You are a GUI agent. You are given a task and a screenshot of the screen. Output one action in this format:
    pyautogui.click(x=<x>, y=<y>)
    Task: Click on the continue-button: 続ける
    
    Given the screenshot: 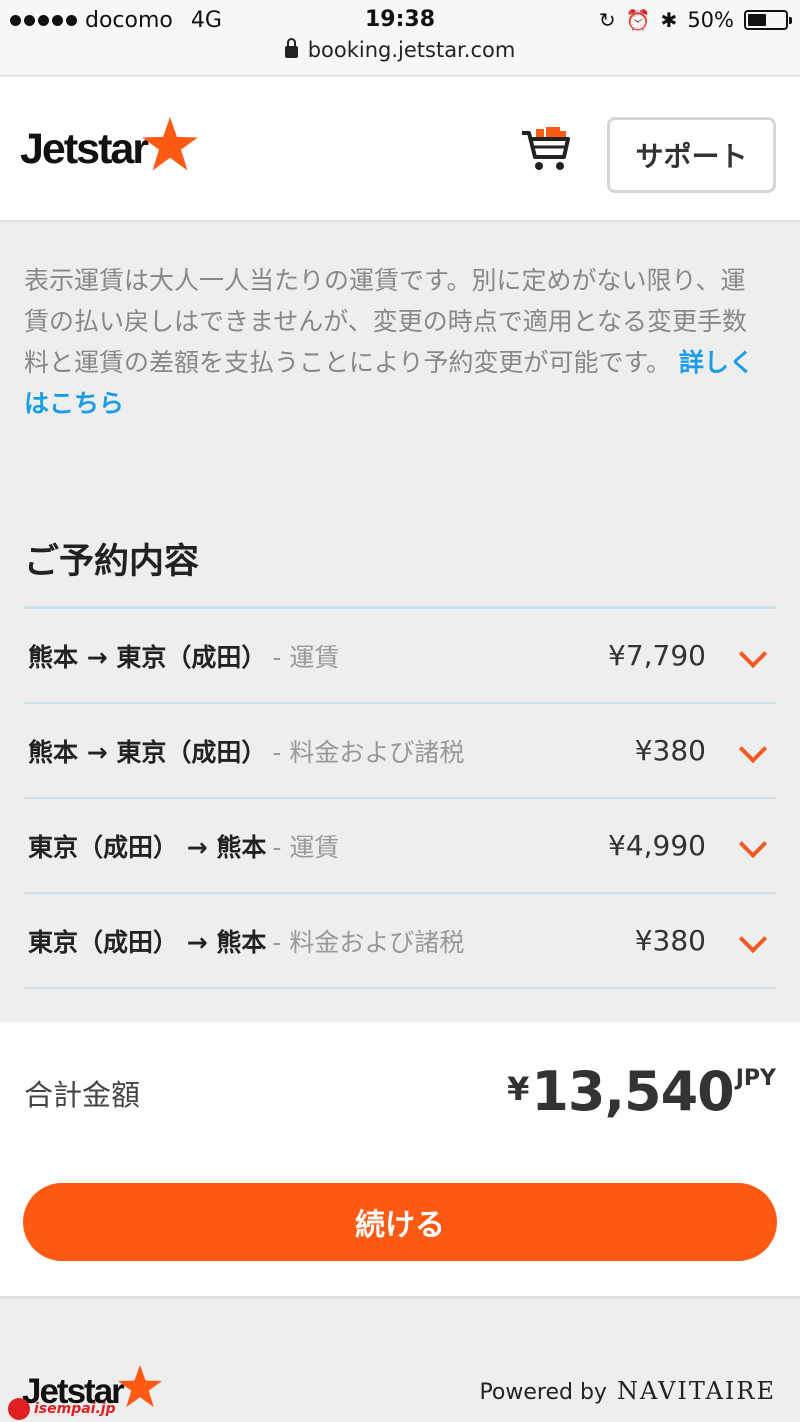 What is the action you would take?
    pyautogui.click(x=400, y=1222)
    